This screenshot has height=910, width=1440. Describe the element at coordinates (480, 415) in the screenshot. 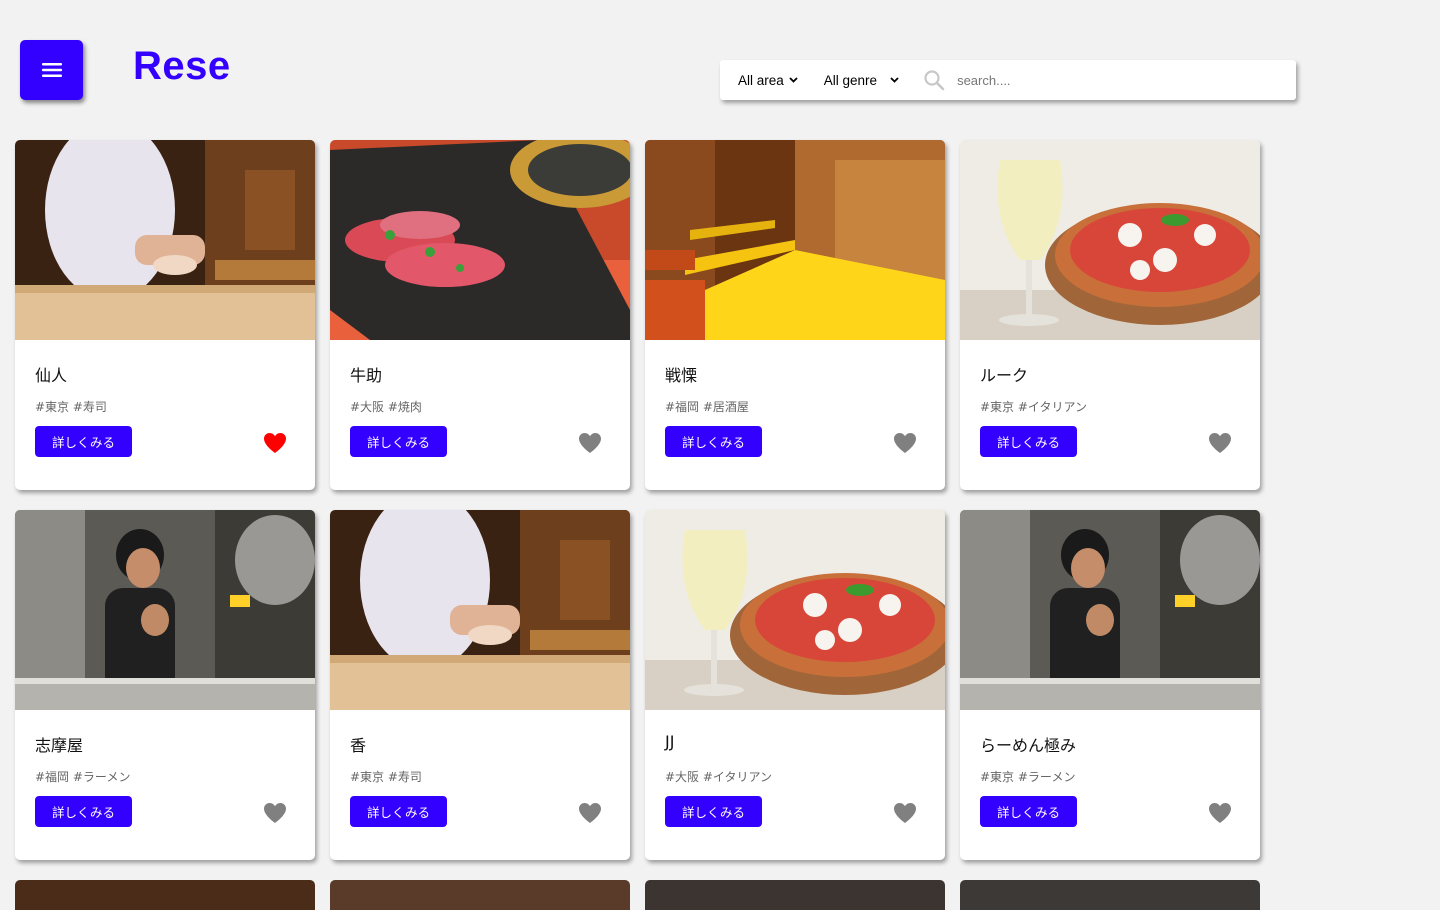

I see `shop-card-body: 牛助 #大阪 #焼肉詳しくみる` at that location.